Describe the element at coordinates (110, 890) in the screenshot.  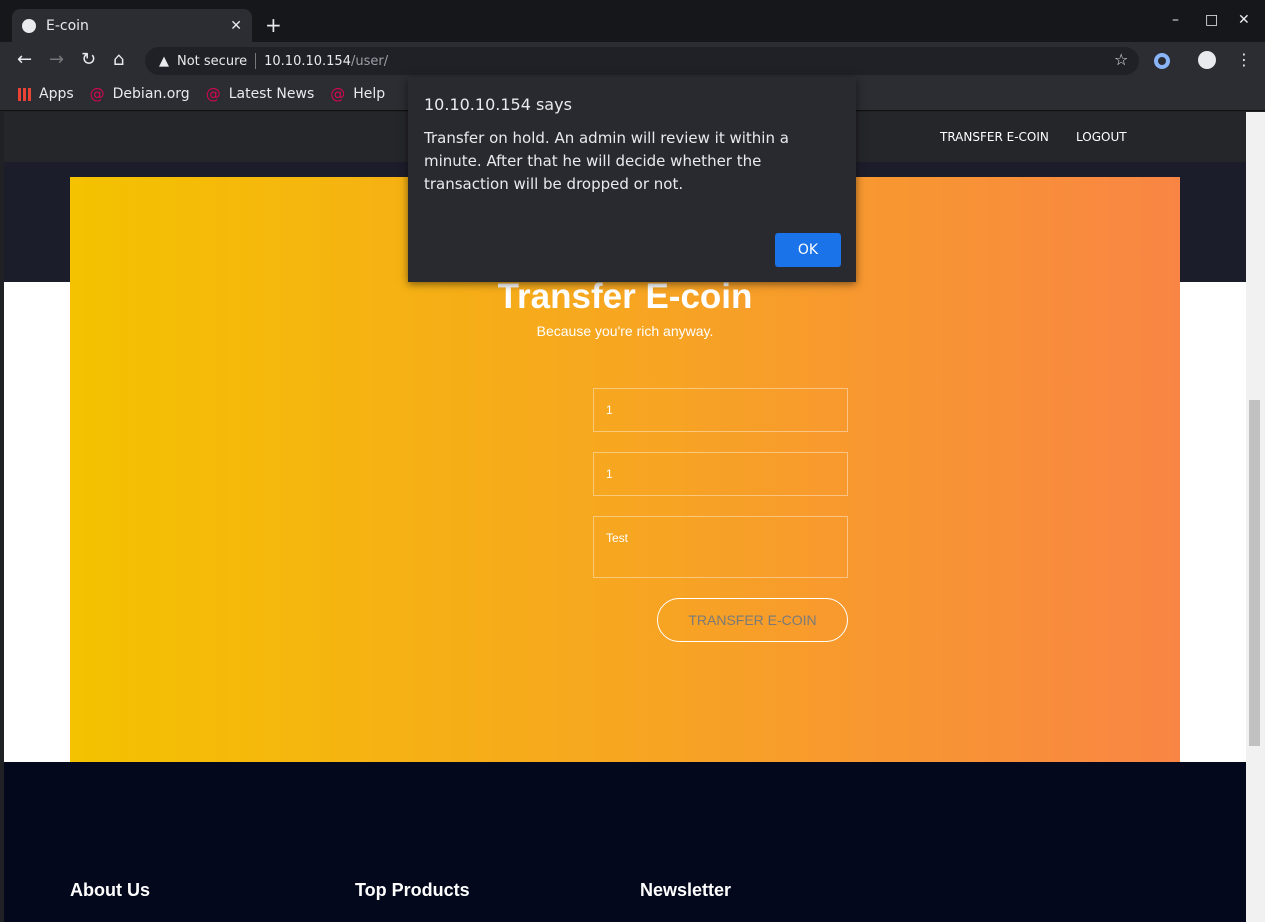
I see `footer-about: About Us` at that location.